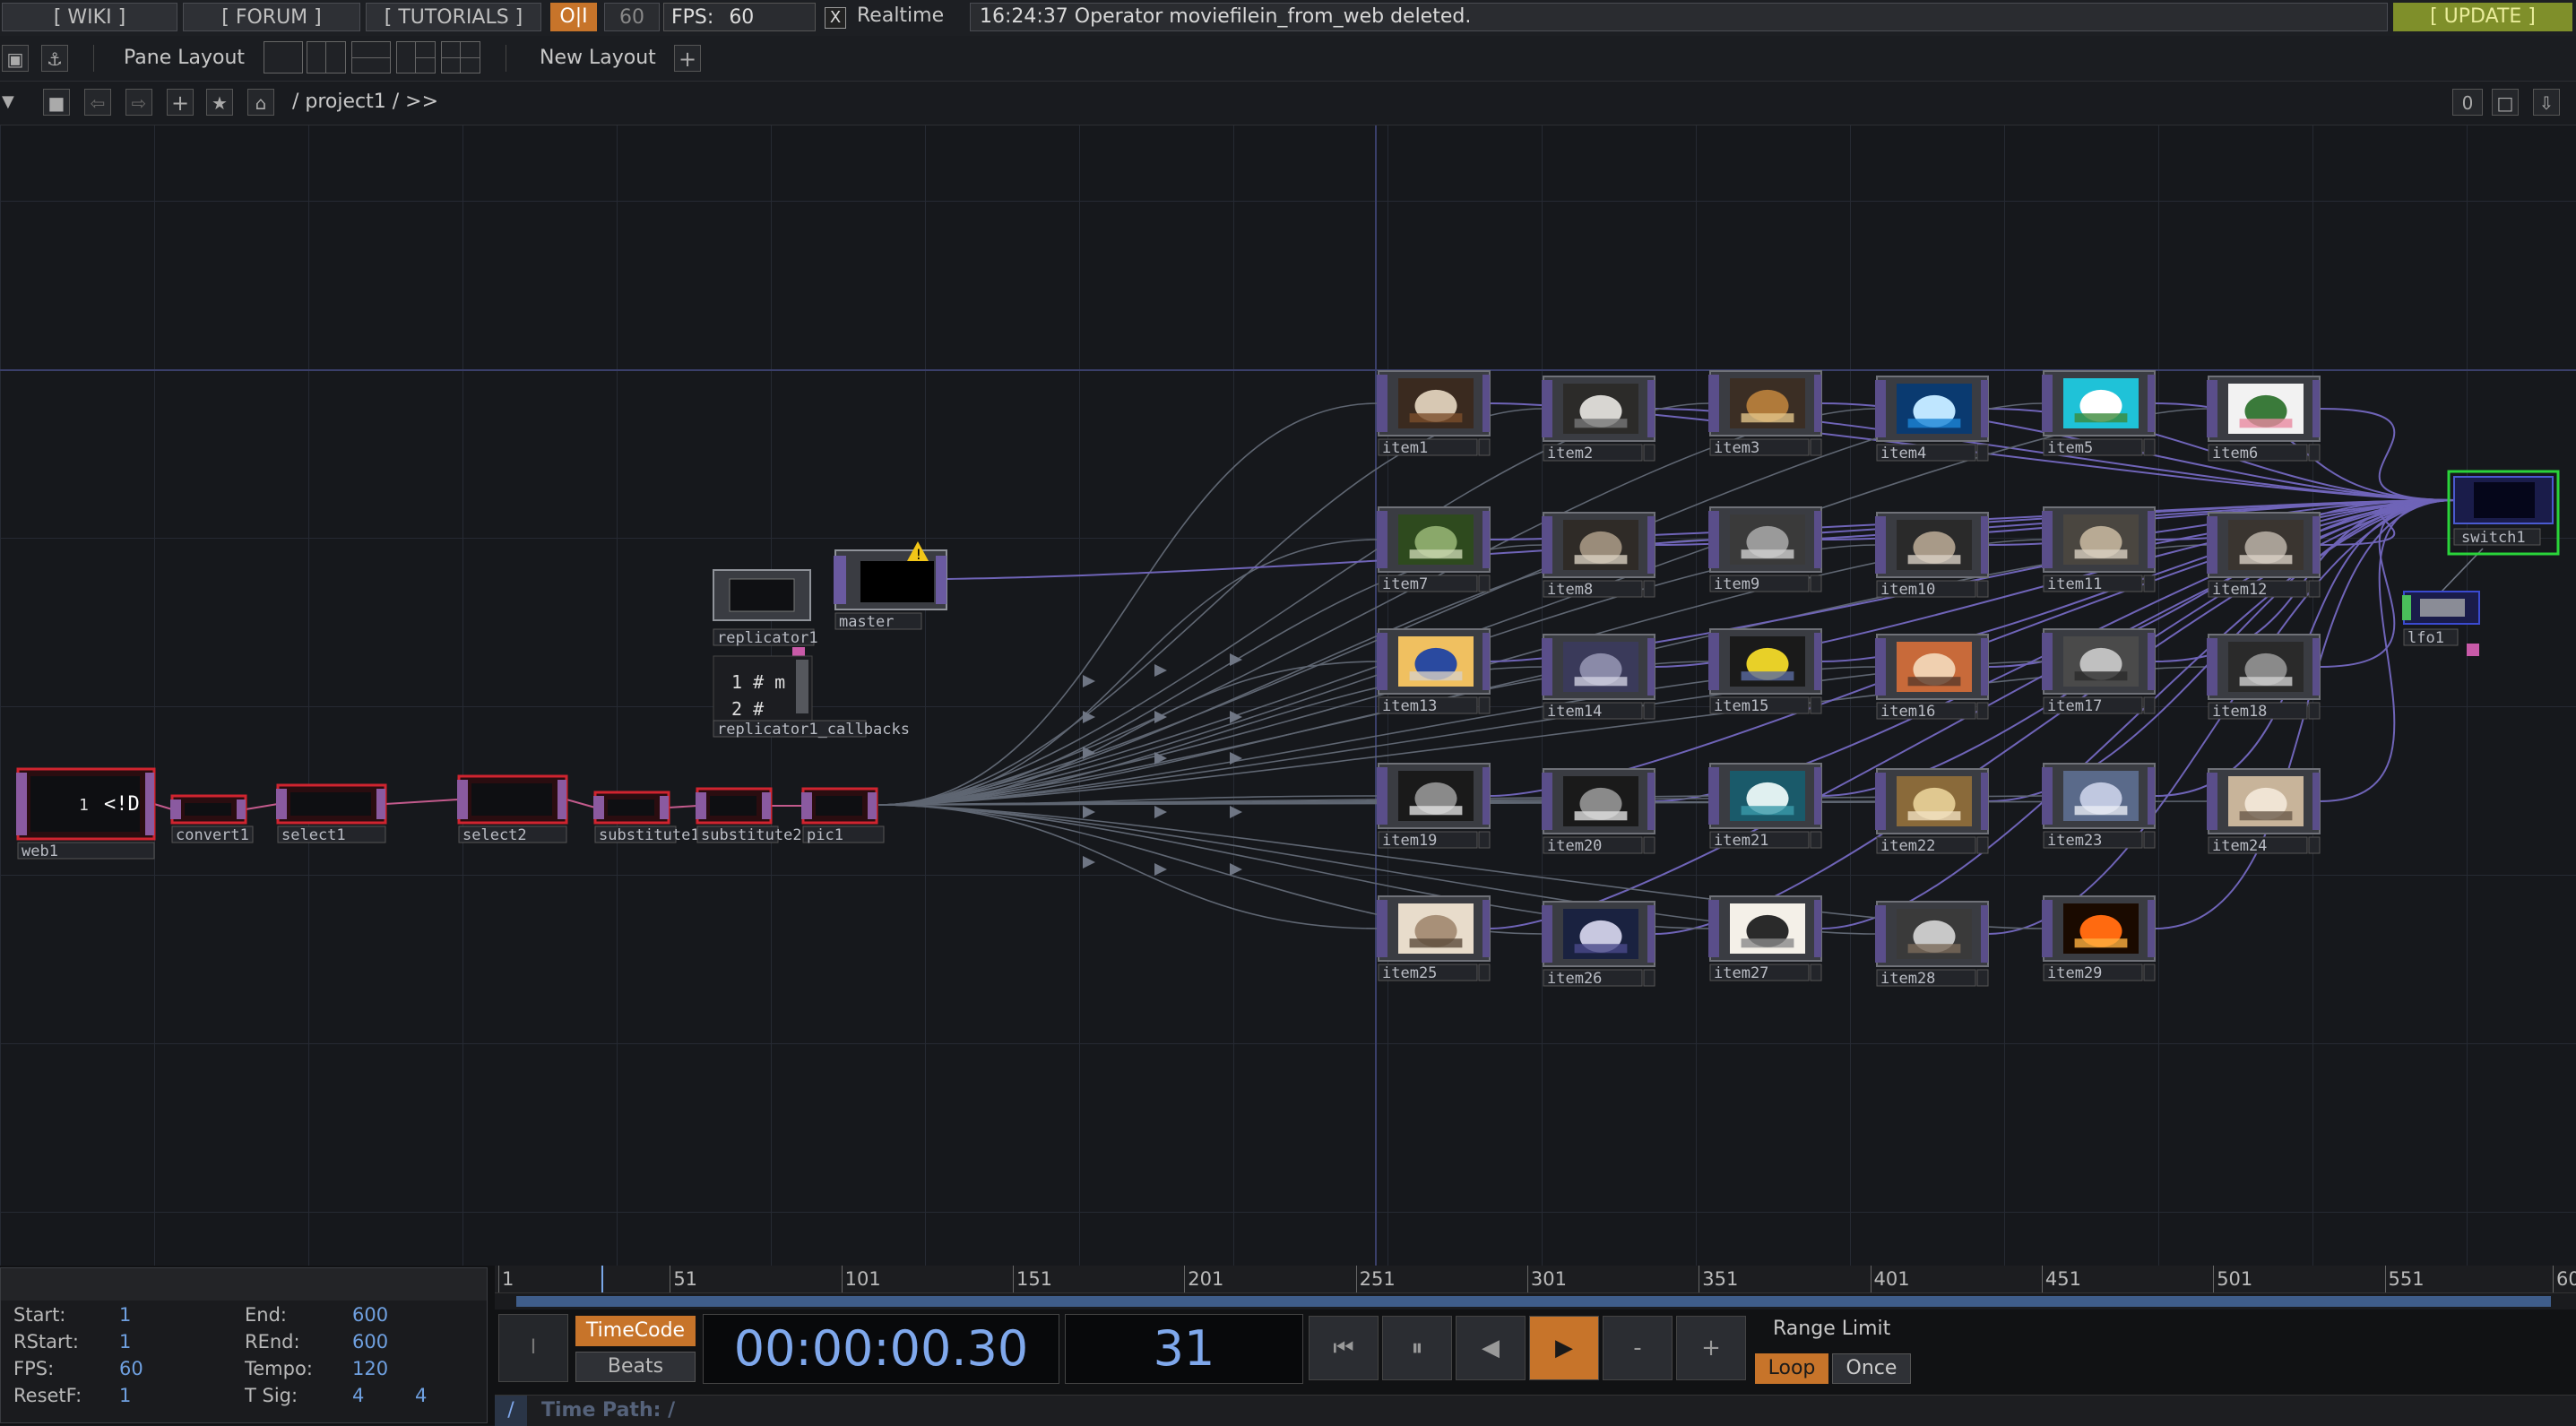 The width and height of the screenshot is (2576, 1426). I want to click on rend-value: 600, so click(370, 1342).